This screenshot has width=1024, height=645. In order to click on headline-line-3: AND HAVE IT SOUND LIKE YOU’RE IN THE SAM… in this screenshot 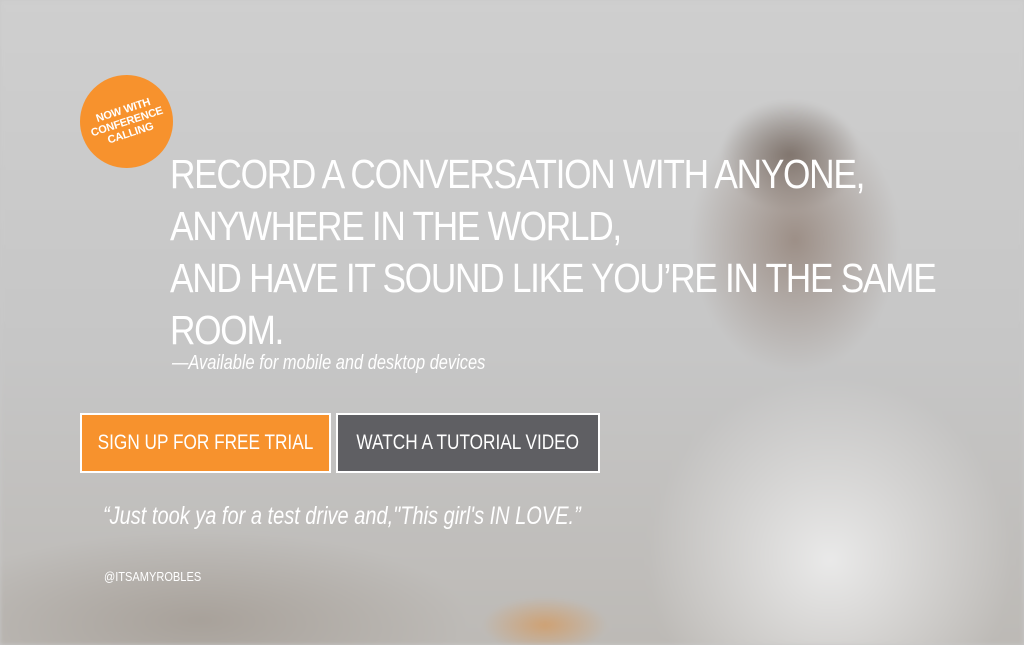, I will do `click(553, 278)`.